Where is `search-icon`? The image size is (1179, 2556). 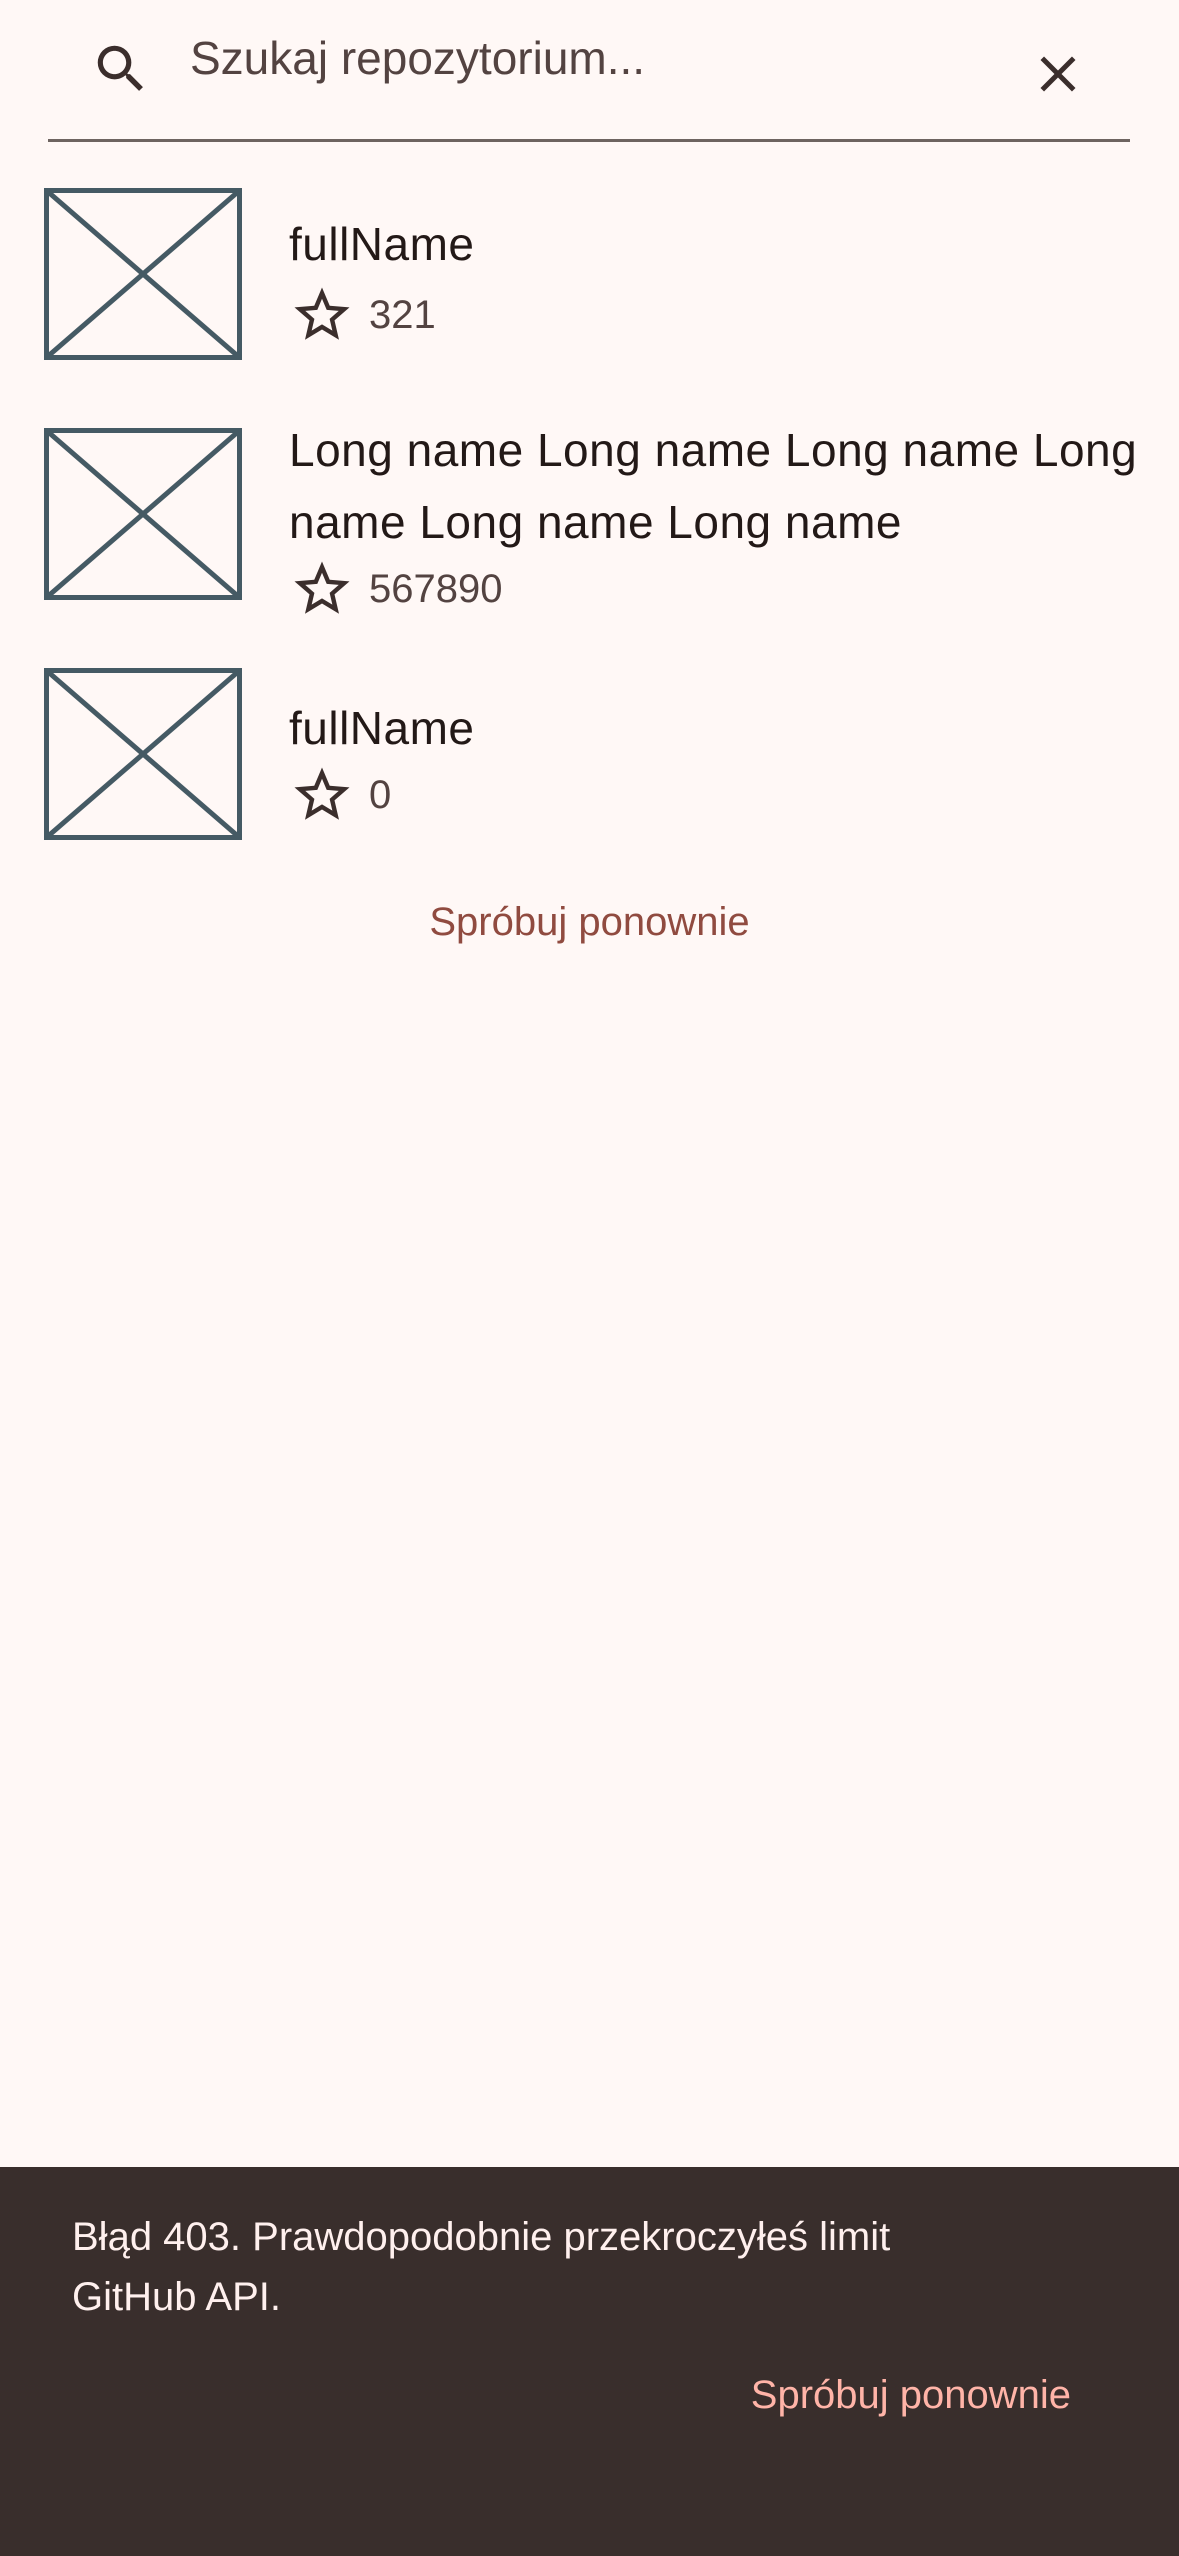
search-icon is located at coordinates (120, 68).